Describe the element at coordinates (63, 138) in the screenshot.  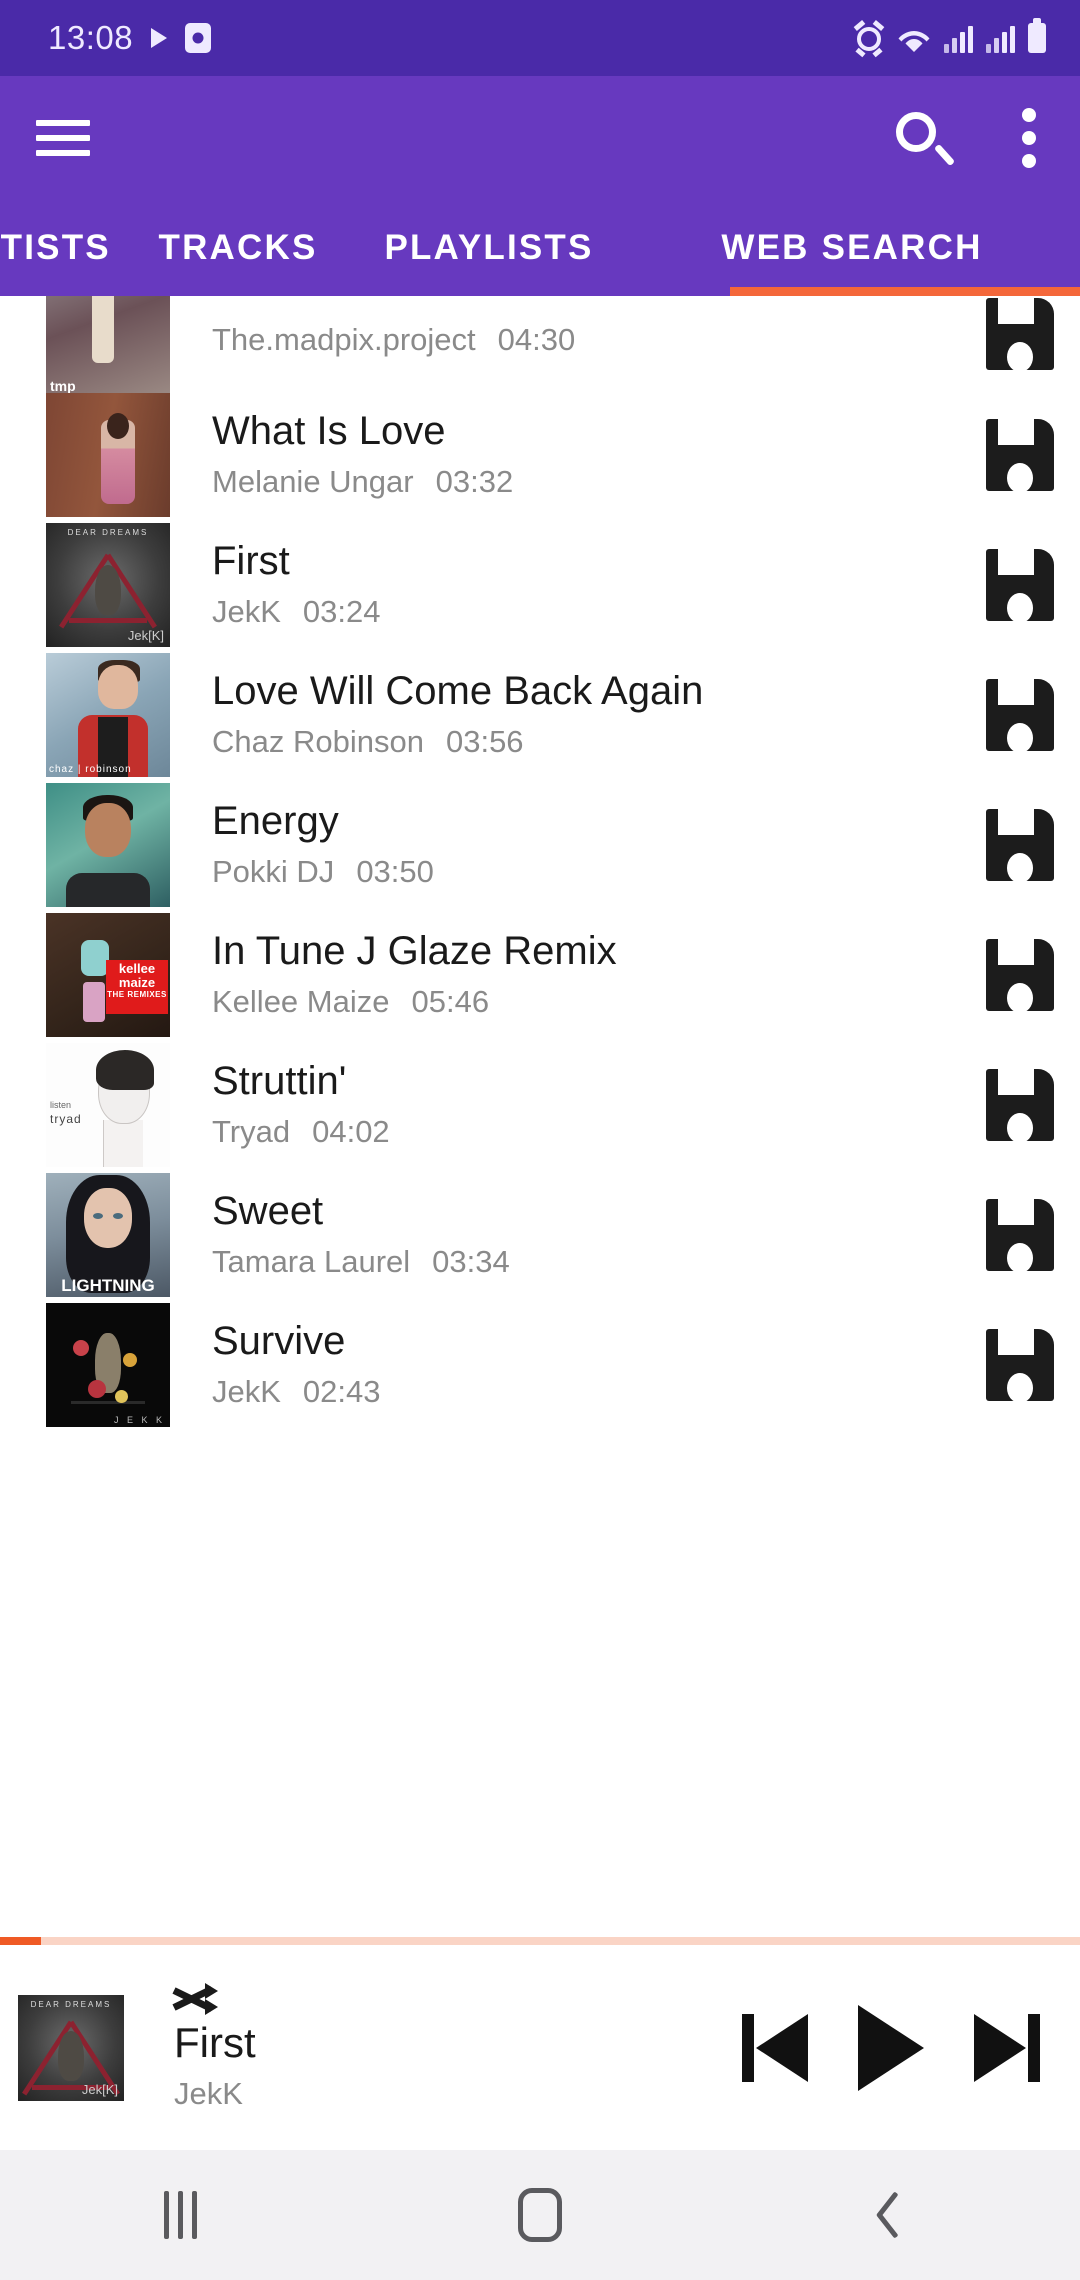
I see `hamburger-icon` at that location.